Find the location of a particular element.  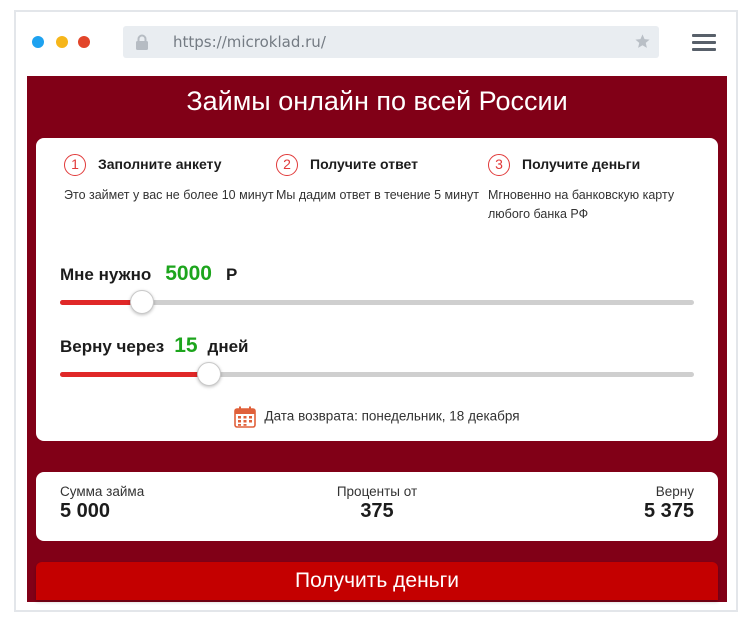

lock-icon is located at coordinates (142, 42).